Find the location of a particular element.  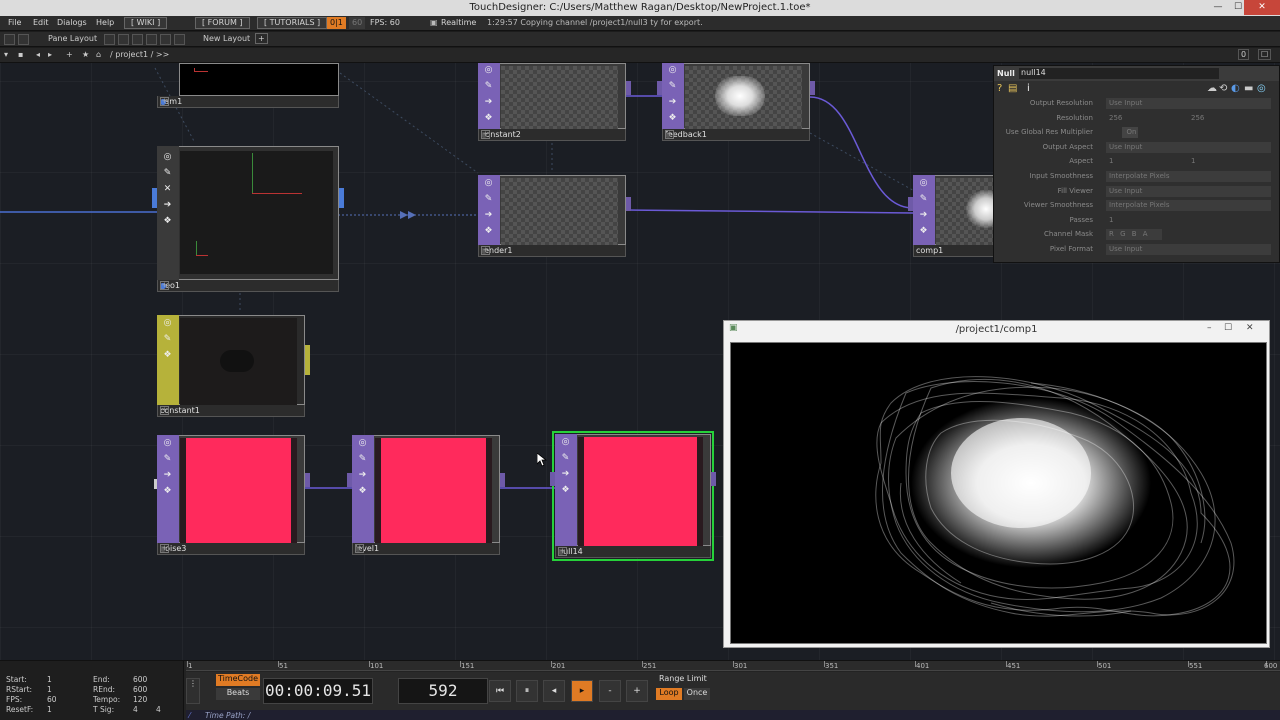

resetf-value: 1 is located at coordinates (49, 709).